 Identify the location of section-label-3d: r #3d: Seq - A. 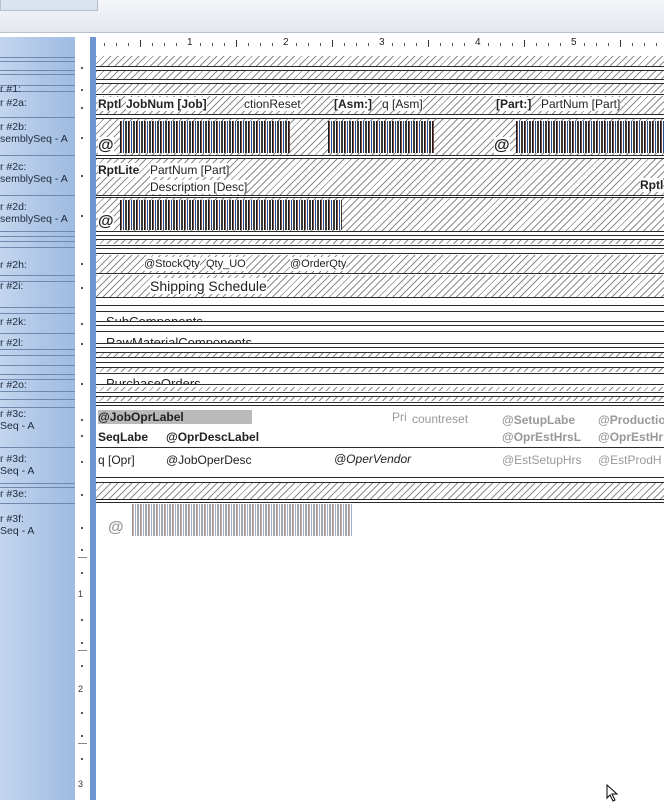
(37, 465).